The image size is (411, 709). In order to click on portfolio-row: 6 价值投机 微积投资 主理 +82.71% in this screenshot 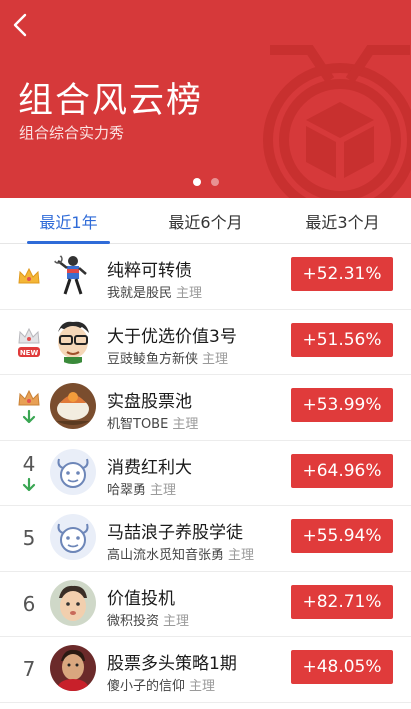, I will do `click(205, 604)`.